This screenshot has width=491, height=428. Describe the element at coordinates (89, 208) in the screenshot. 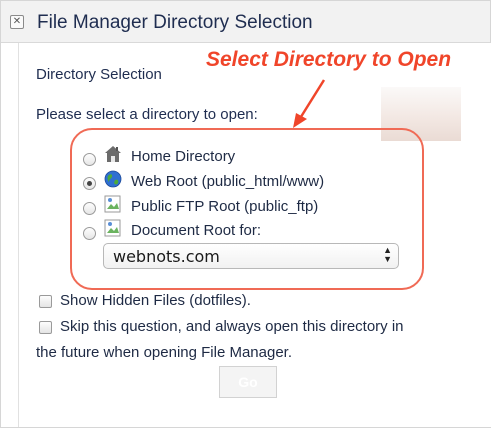

I see `radio-public-ftp` at that location.